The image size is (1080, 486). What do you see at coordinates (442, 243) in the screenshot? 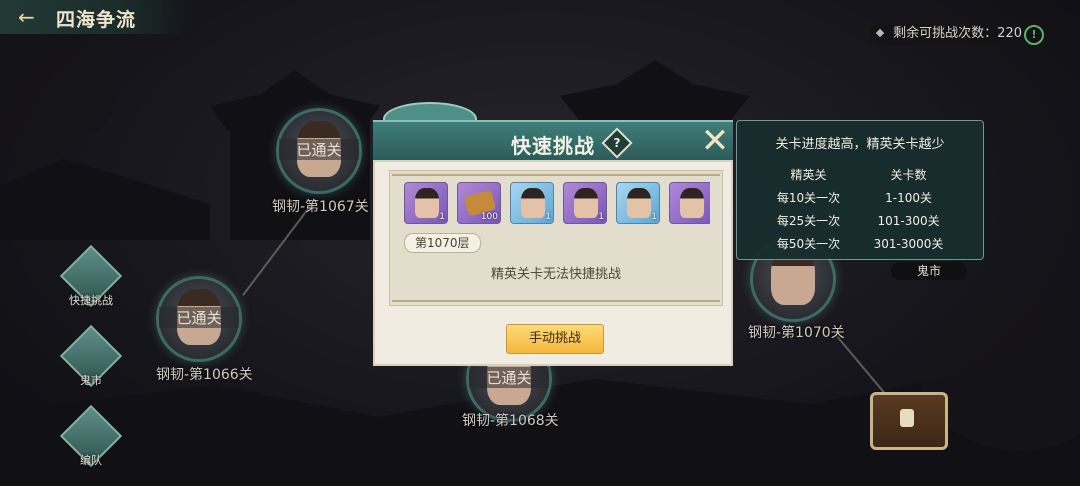
I see `floor-tag: 第1070层` at bounding box center [442, 243].